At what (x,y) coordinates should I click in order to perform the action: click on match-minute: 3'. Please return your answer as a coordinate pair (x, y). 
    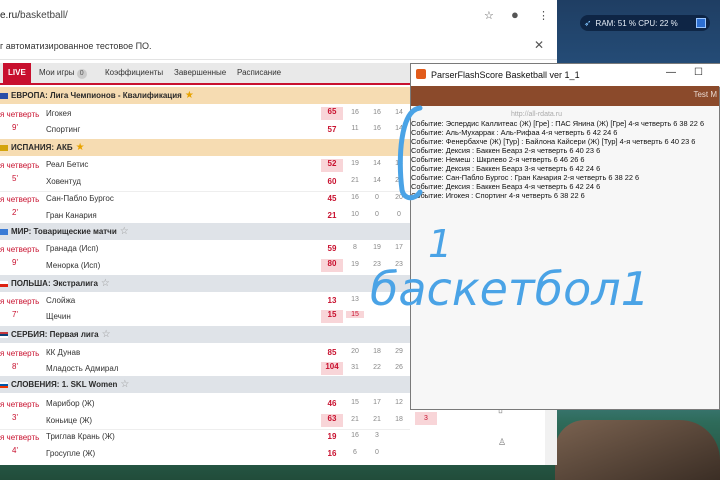
    Looking at the image, I should click on (15, 417).